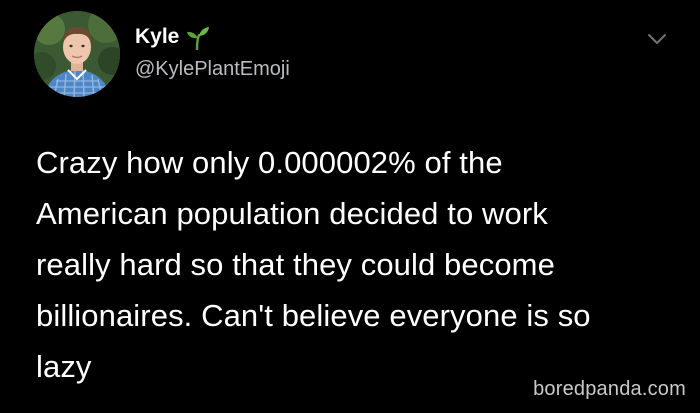  Describe the element at coordinates (292, 213) in the screenshot. I see `tweet-text-line: American population decided to work` at that location.